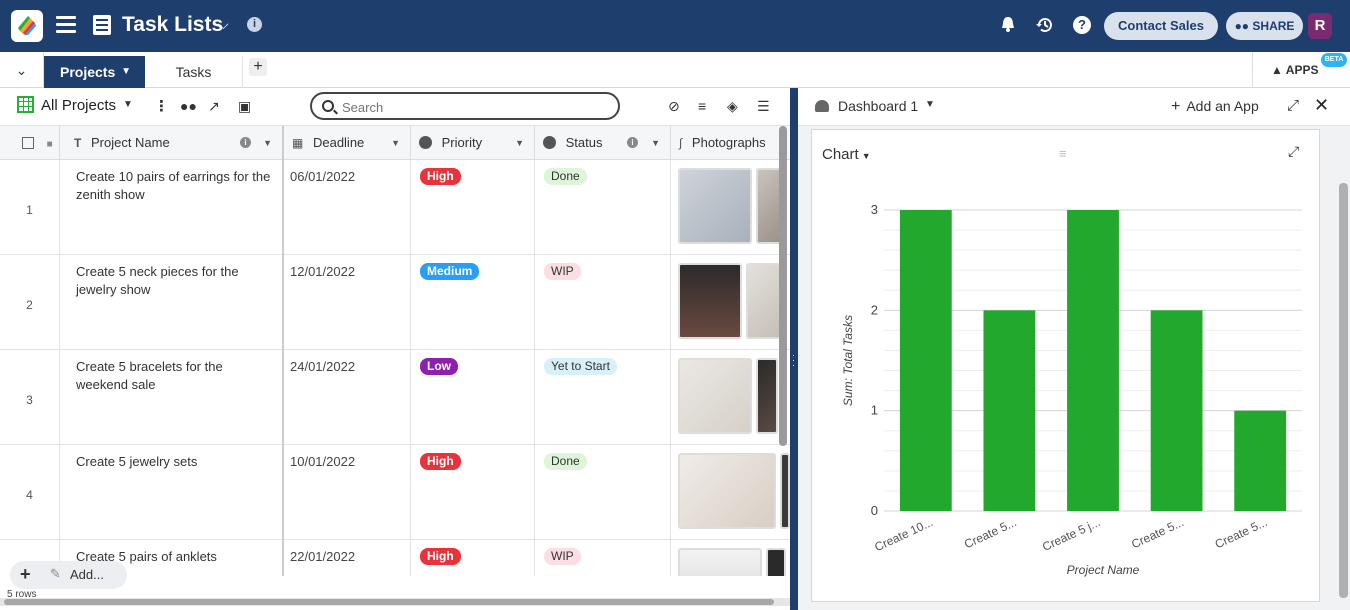 The width and height of the screenshot is (1350, 610). Describe the element at coordinates (188, 106) in the screenshot. I see `share-view-icon: ●●` at that location.